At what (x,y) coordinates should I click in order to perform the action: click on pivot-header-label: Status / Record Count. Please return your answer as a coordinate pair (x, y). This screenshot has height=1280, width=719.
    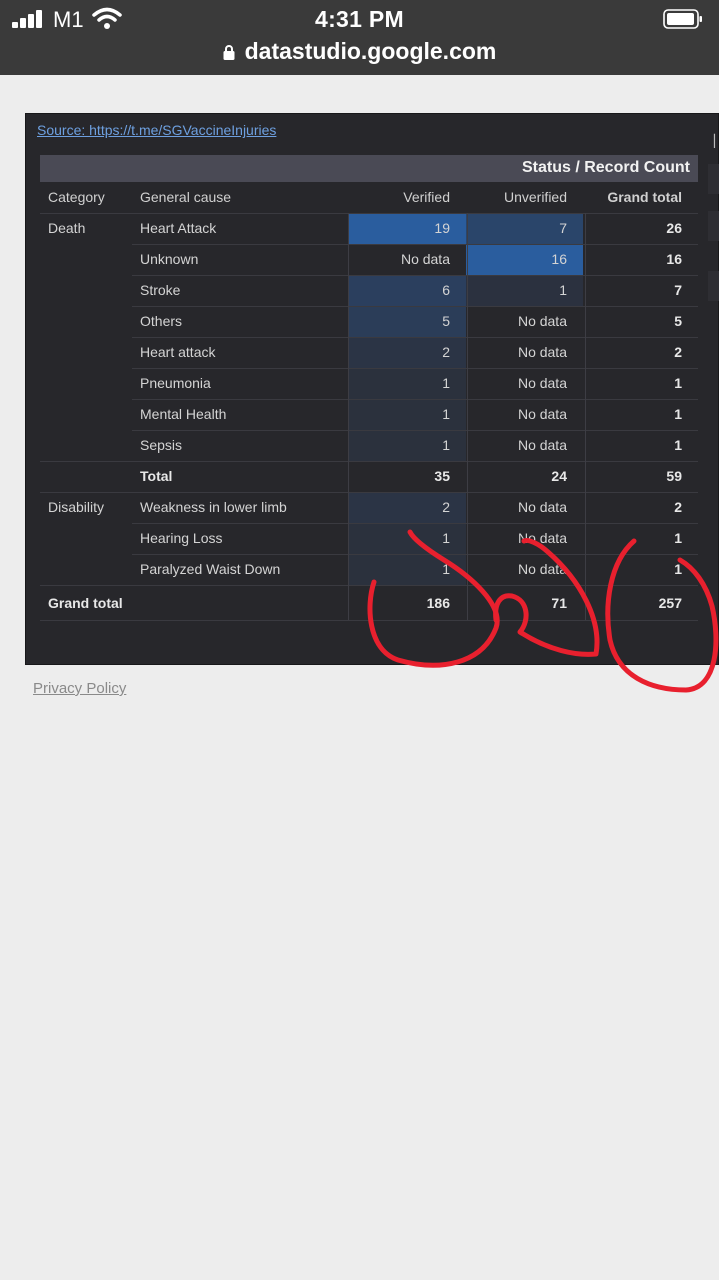
    Looking at the image, I should click on (605, 167).